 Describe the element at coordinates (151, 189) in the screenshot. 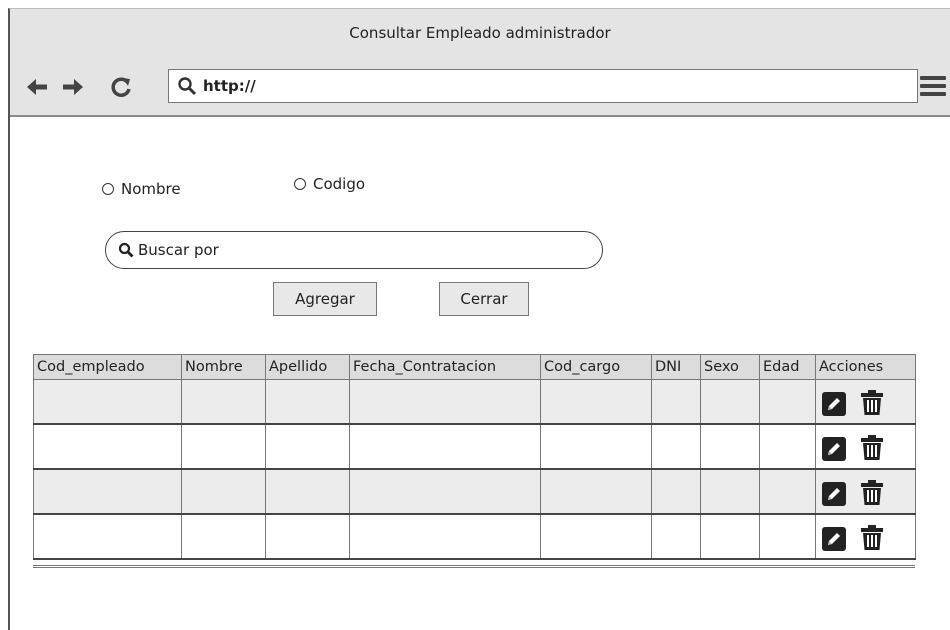

I see `radio-nombre-label: Nombre` at that location.